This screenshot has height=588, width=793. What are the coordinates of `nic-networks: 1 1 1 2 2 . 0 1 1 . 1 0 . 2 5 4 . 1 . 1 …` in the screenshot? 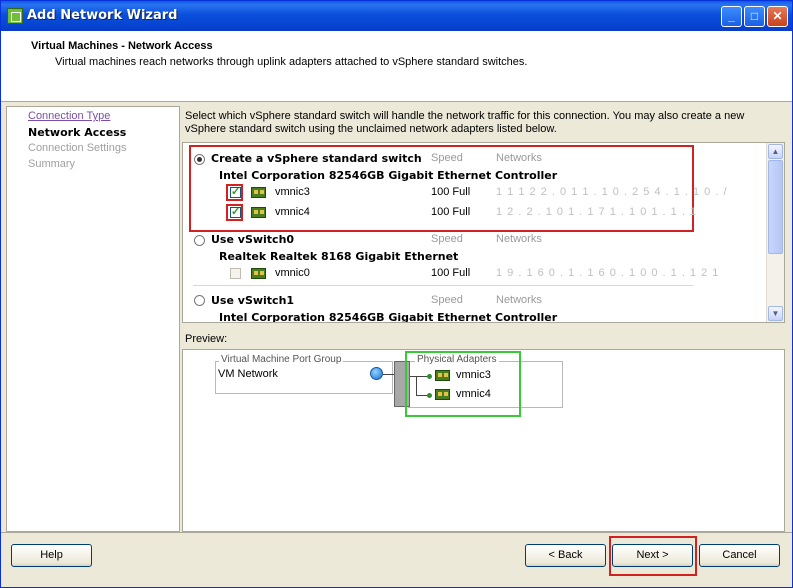 It's located at (612, 192).